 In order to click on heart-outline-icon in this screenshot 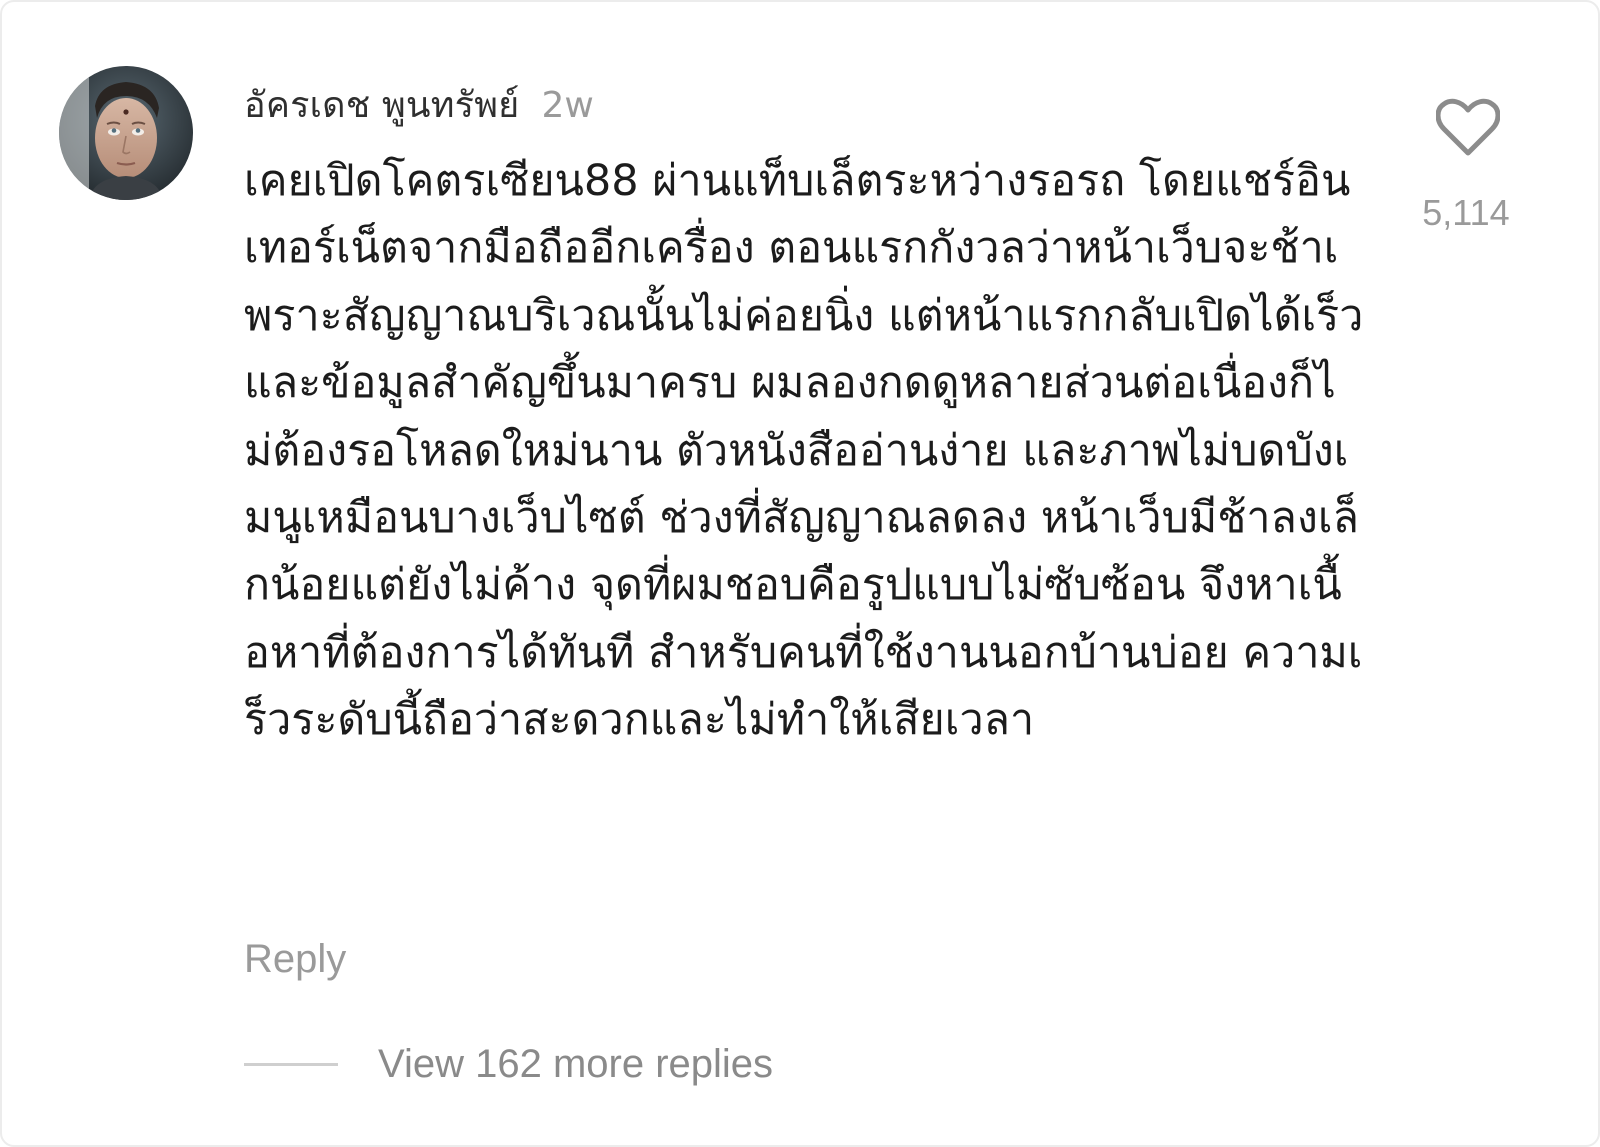, I will do `click(1468, 128)`.